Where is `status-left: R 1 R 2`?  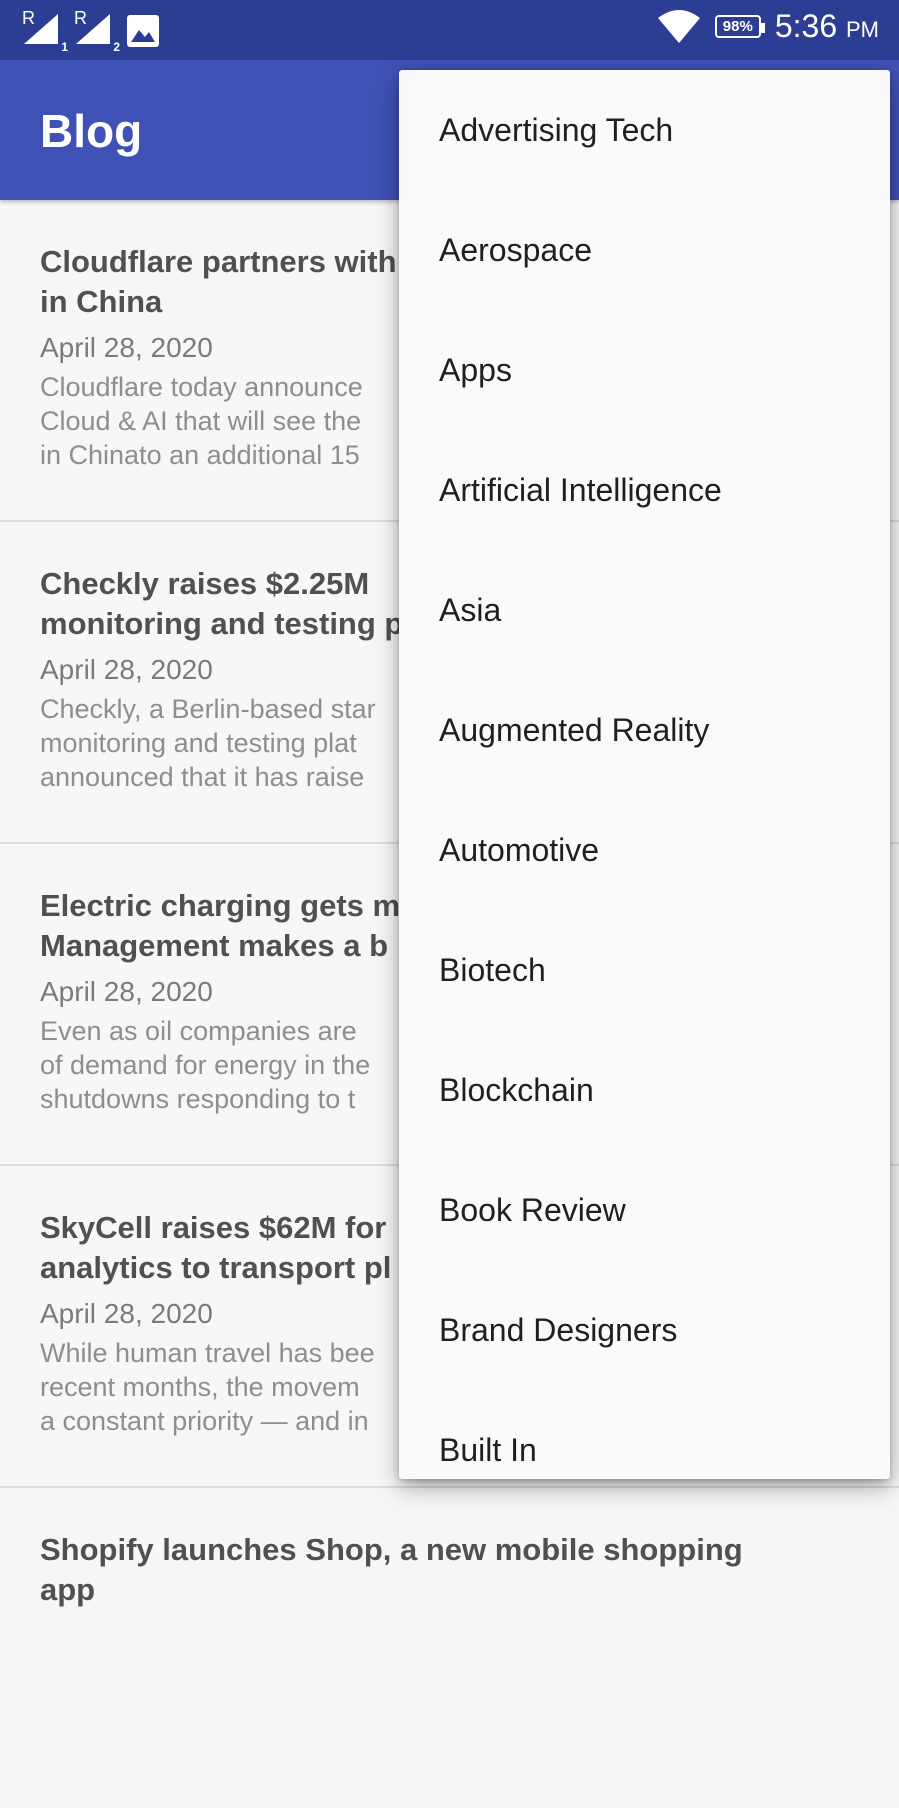 status-left: R 1 R 2 is located at coordinates (91, 31).